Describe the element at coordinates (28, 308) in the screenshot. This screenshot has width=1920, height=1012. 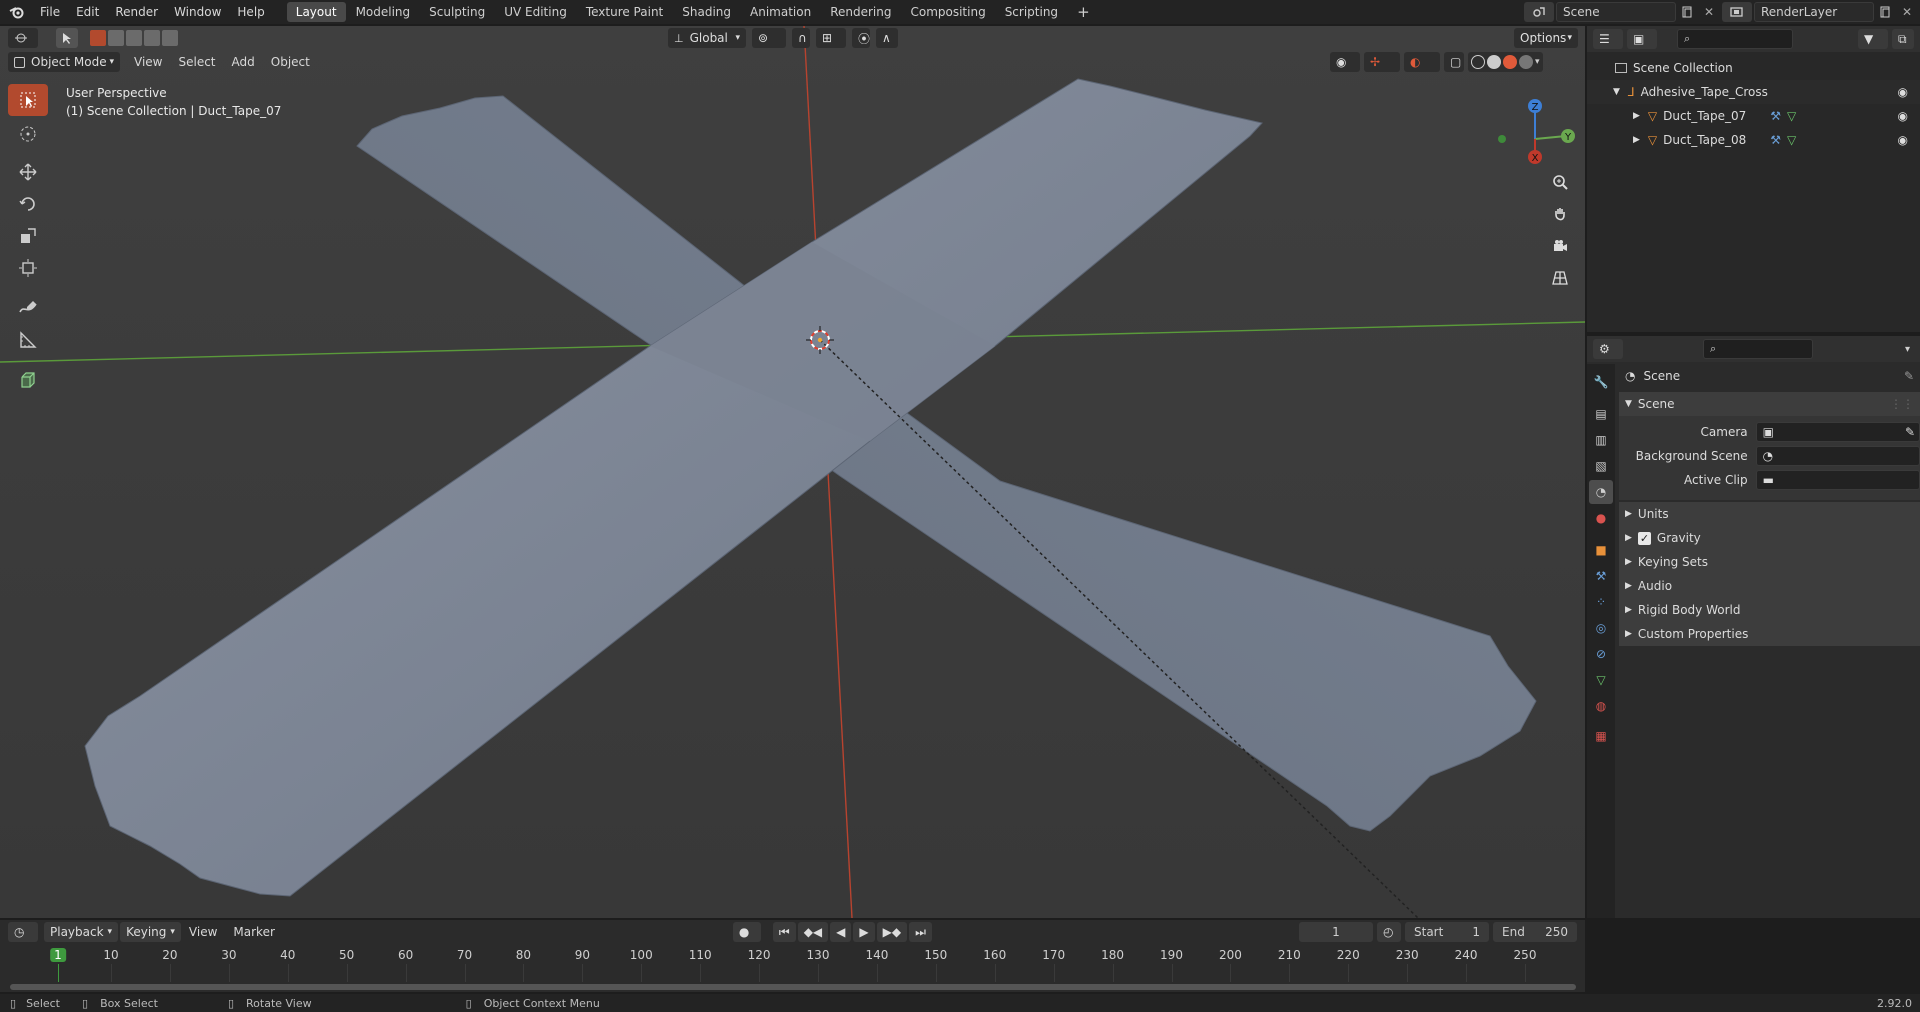
I see `tool-annotate` at that location.